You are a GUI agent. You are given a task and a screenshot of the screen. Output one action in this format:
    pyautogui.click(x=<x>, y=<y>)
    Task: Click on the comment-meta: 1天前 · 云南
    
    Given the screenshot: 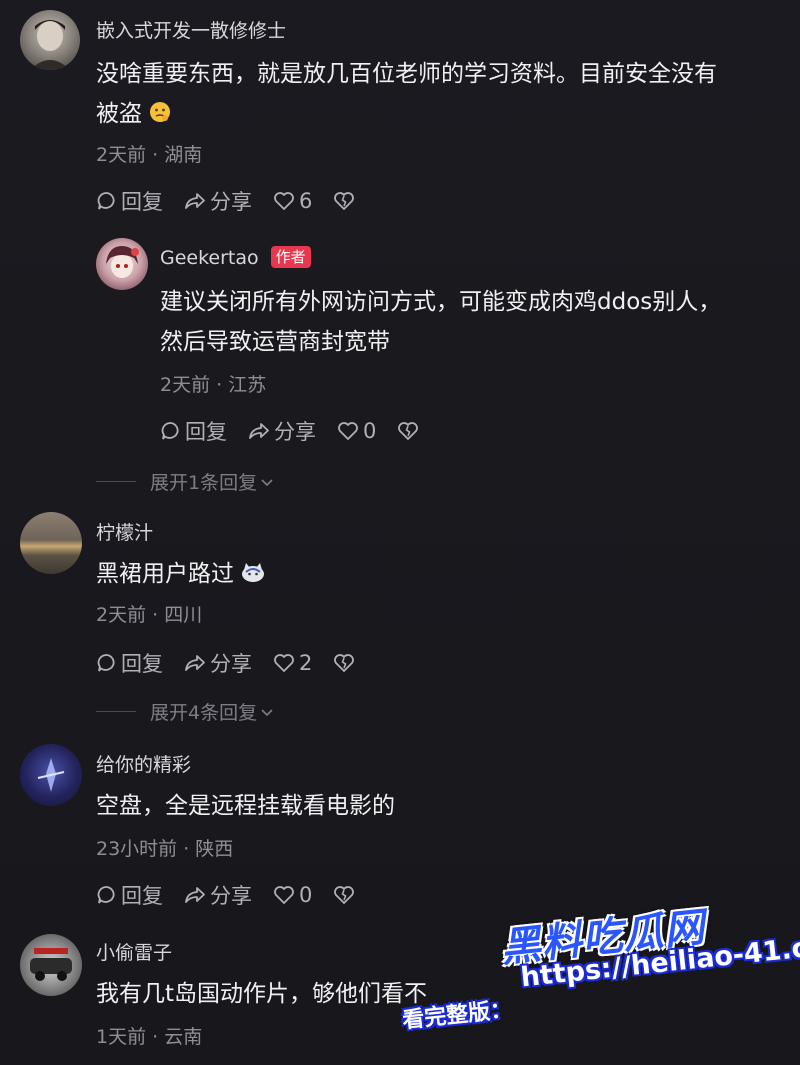 What is the action you would take?
    pyautogui.click(x=149, y=1037)
    